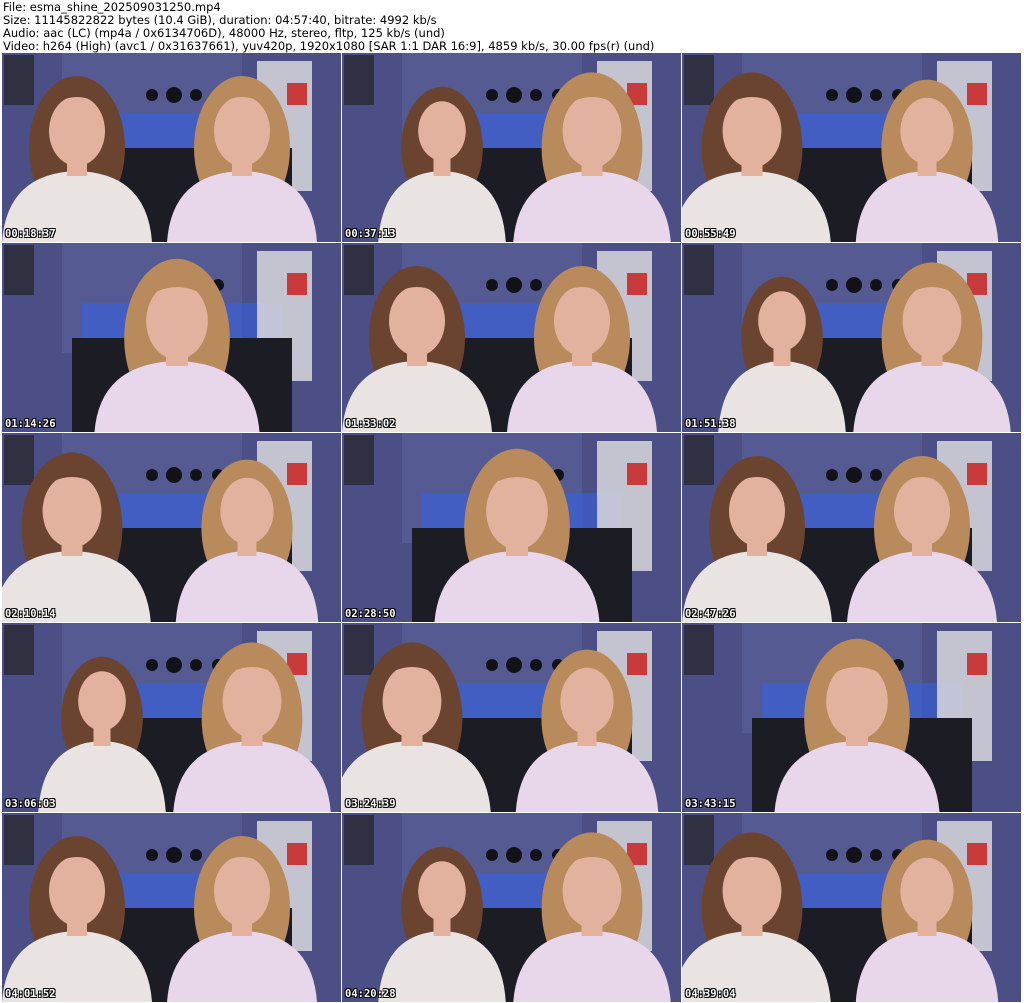  I want to click on video-thumbnail: 04:20:28, so click(511, 907).